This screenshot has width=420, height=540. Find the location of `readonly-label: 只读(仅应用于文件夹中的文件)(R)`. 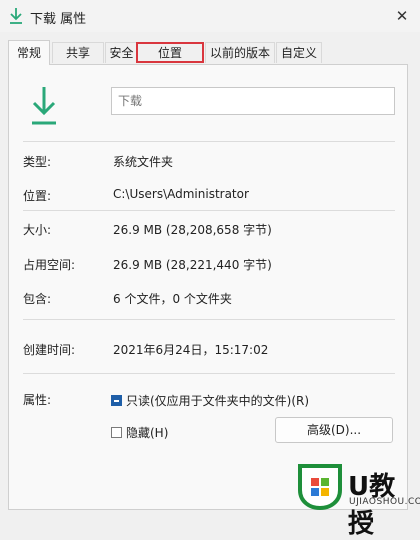

readonly-label: 只读(仅应用于文件夹中的文件)(R) is located at coordinates (218, 401).